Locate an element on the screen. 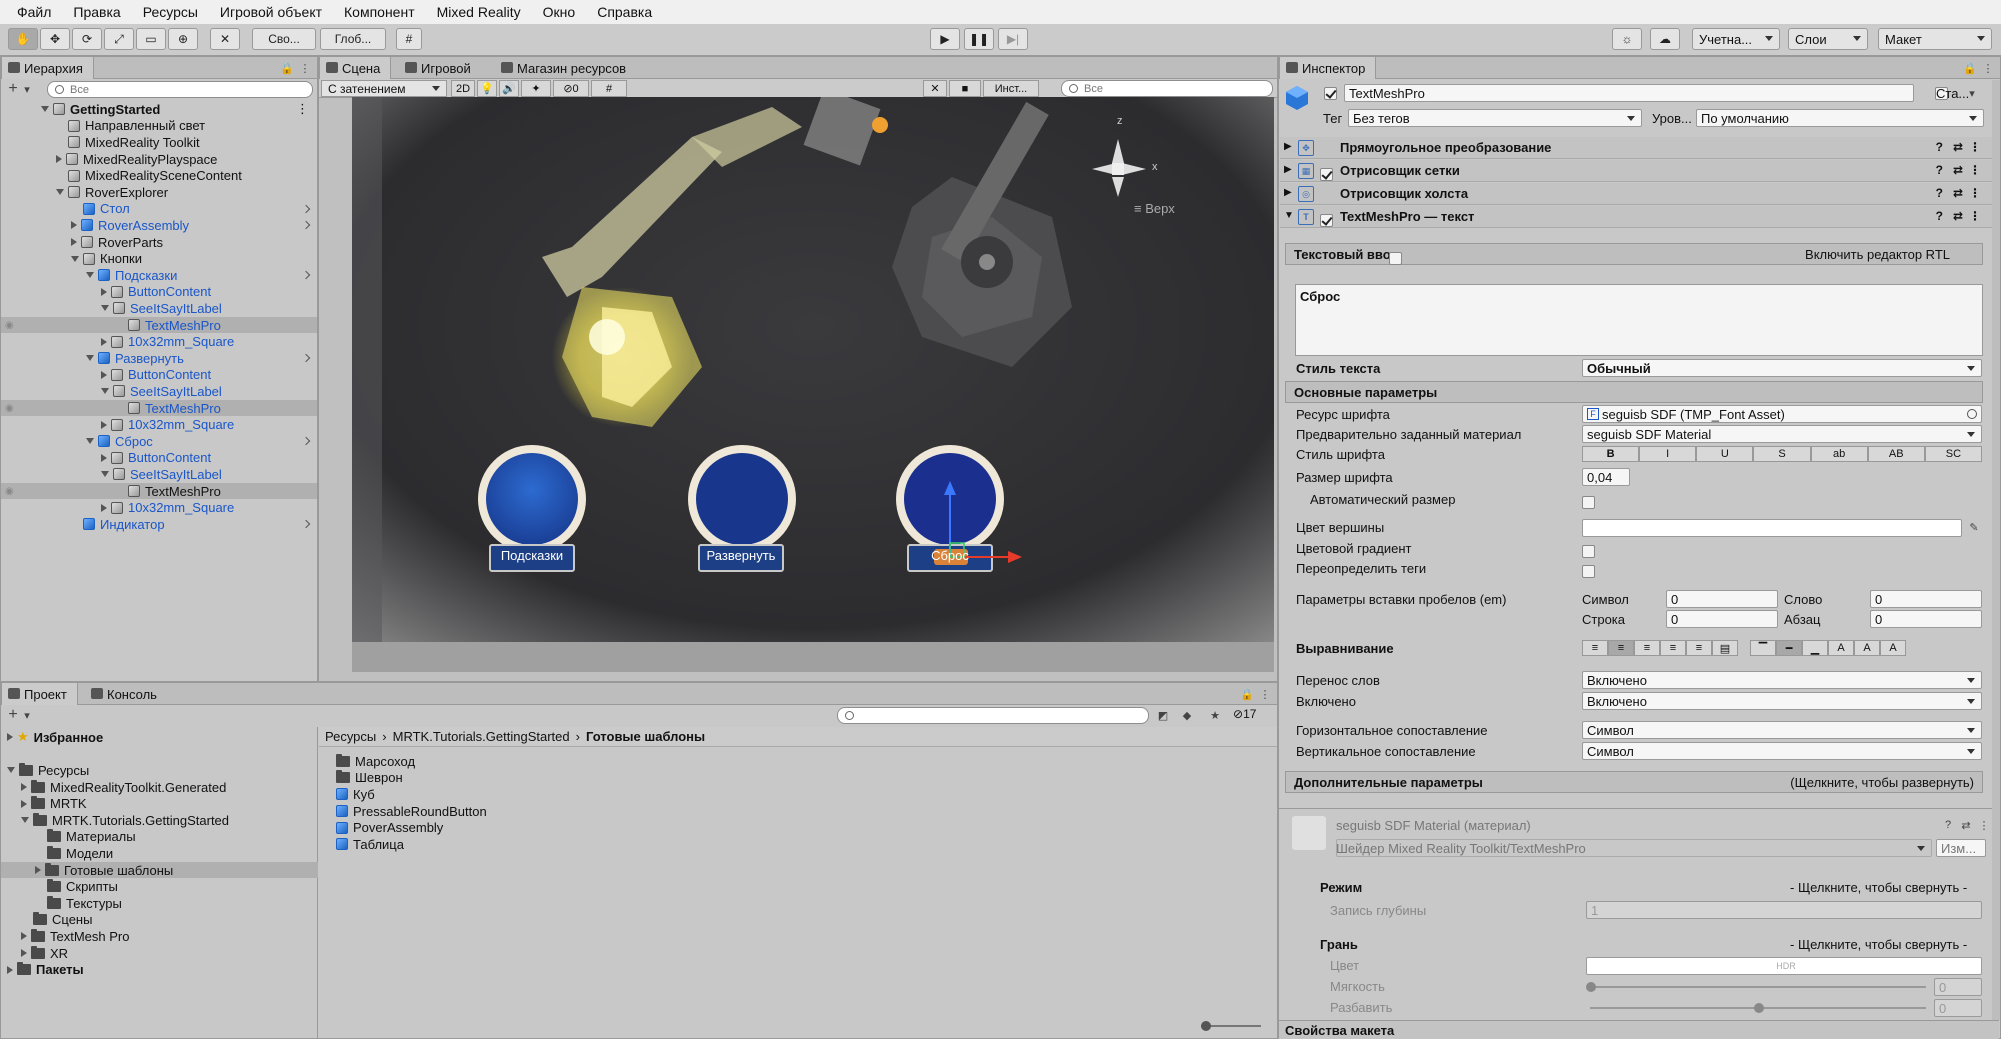  tab-game: Игровой is located at coordinates (440, 68).